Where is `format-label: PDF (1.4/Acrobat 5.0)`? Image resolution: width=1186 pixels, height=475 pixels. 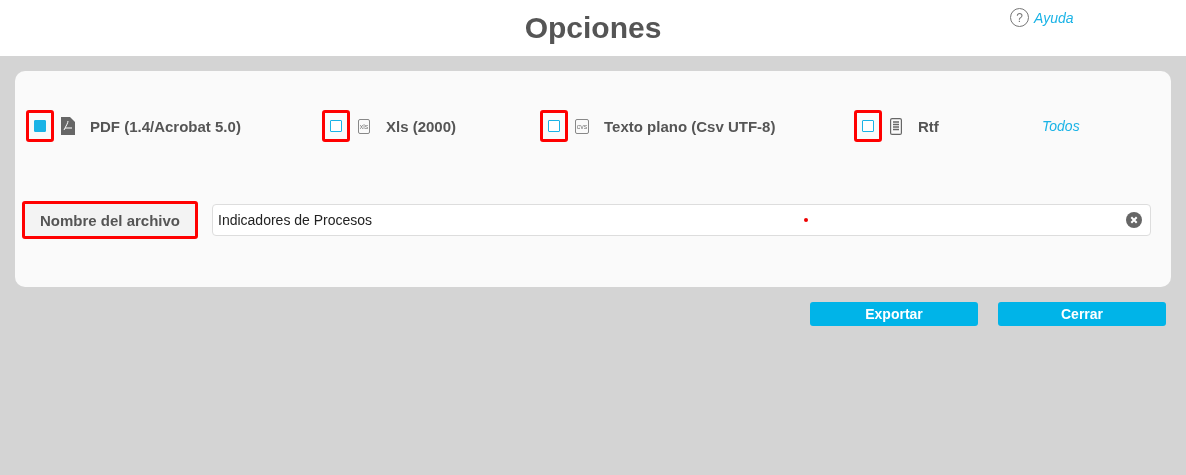
format-label: PDF (1.4/Acrobat 5.0) is located at coordinates (165, 126).